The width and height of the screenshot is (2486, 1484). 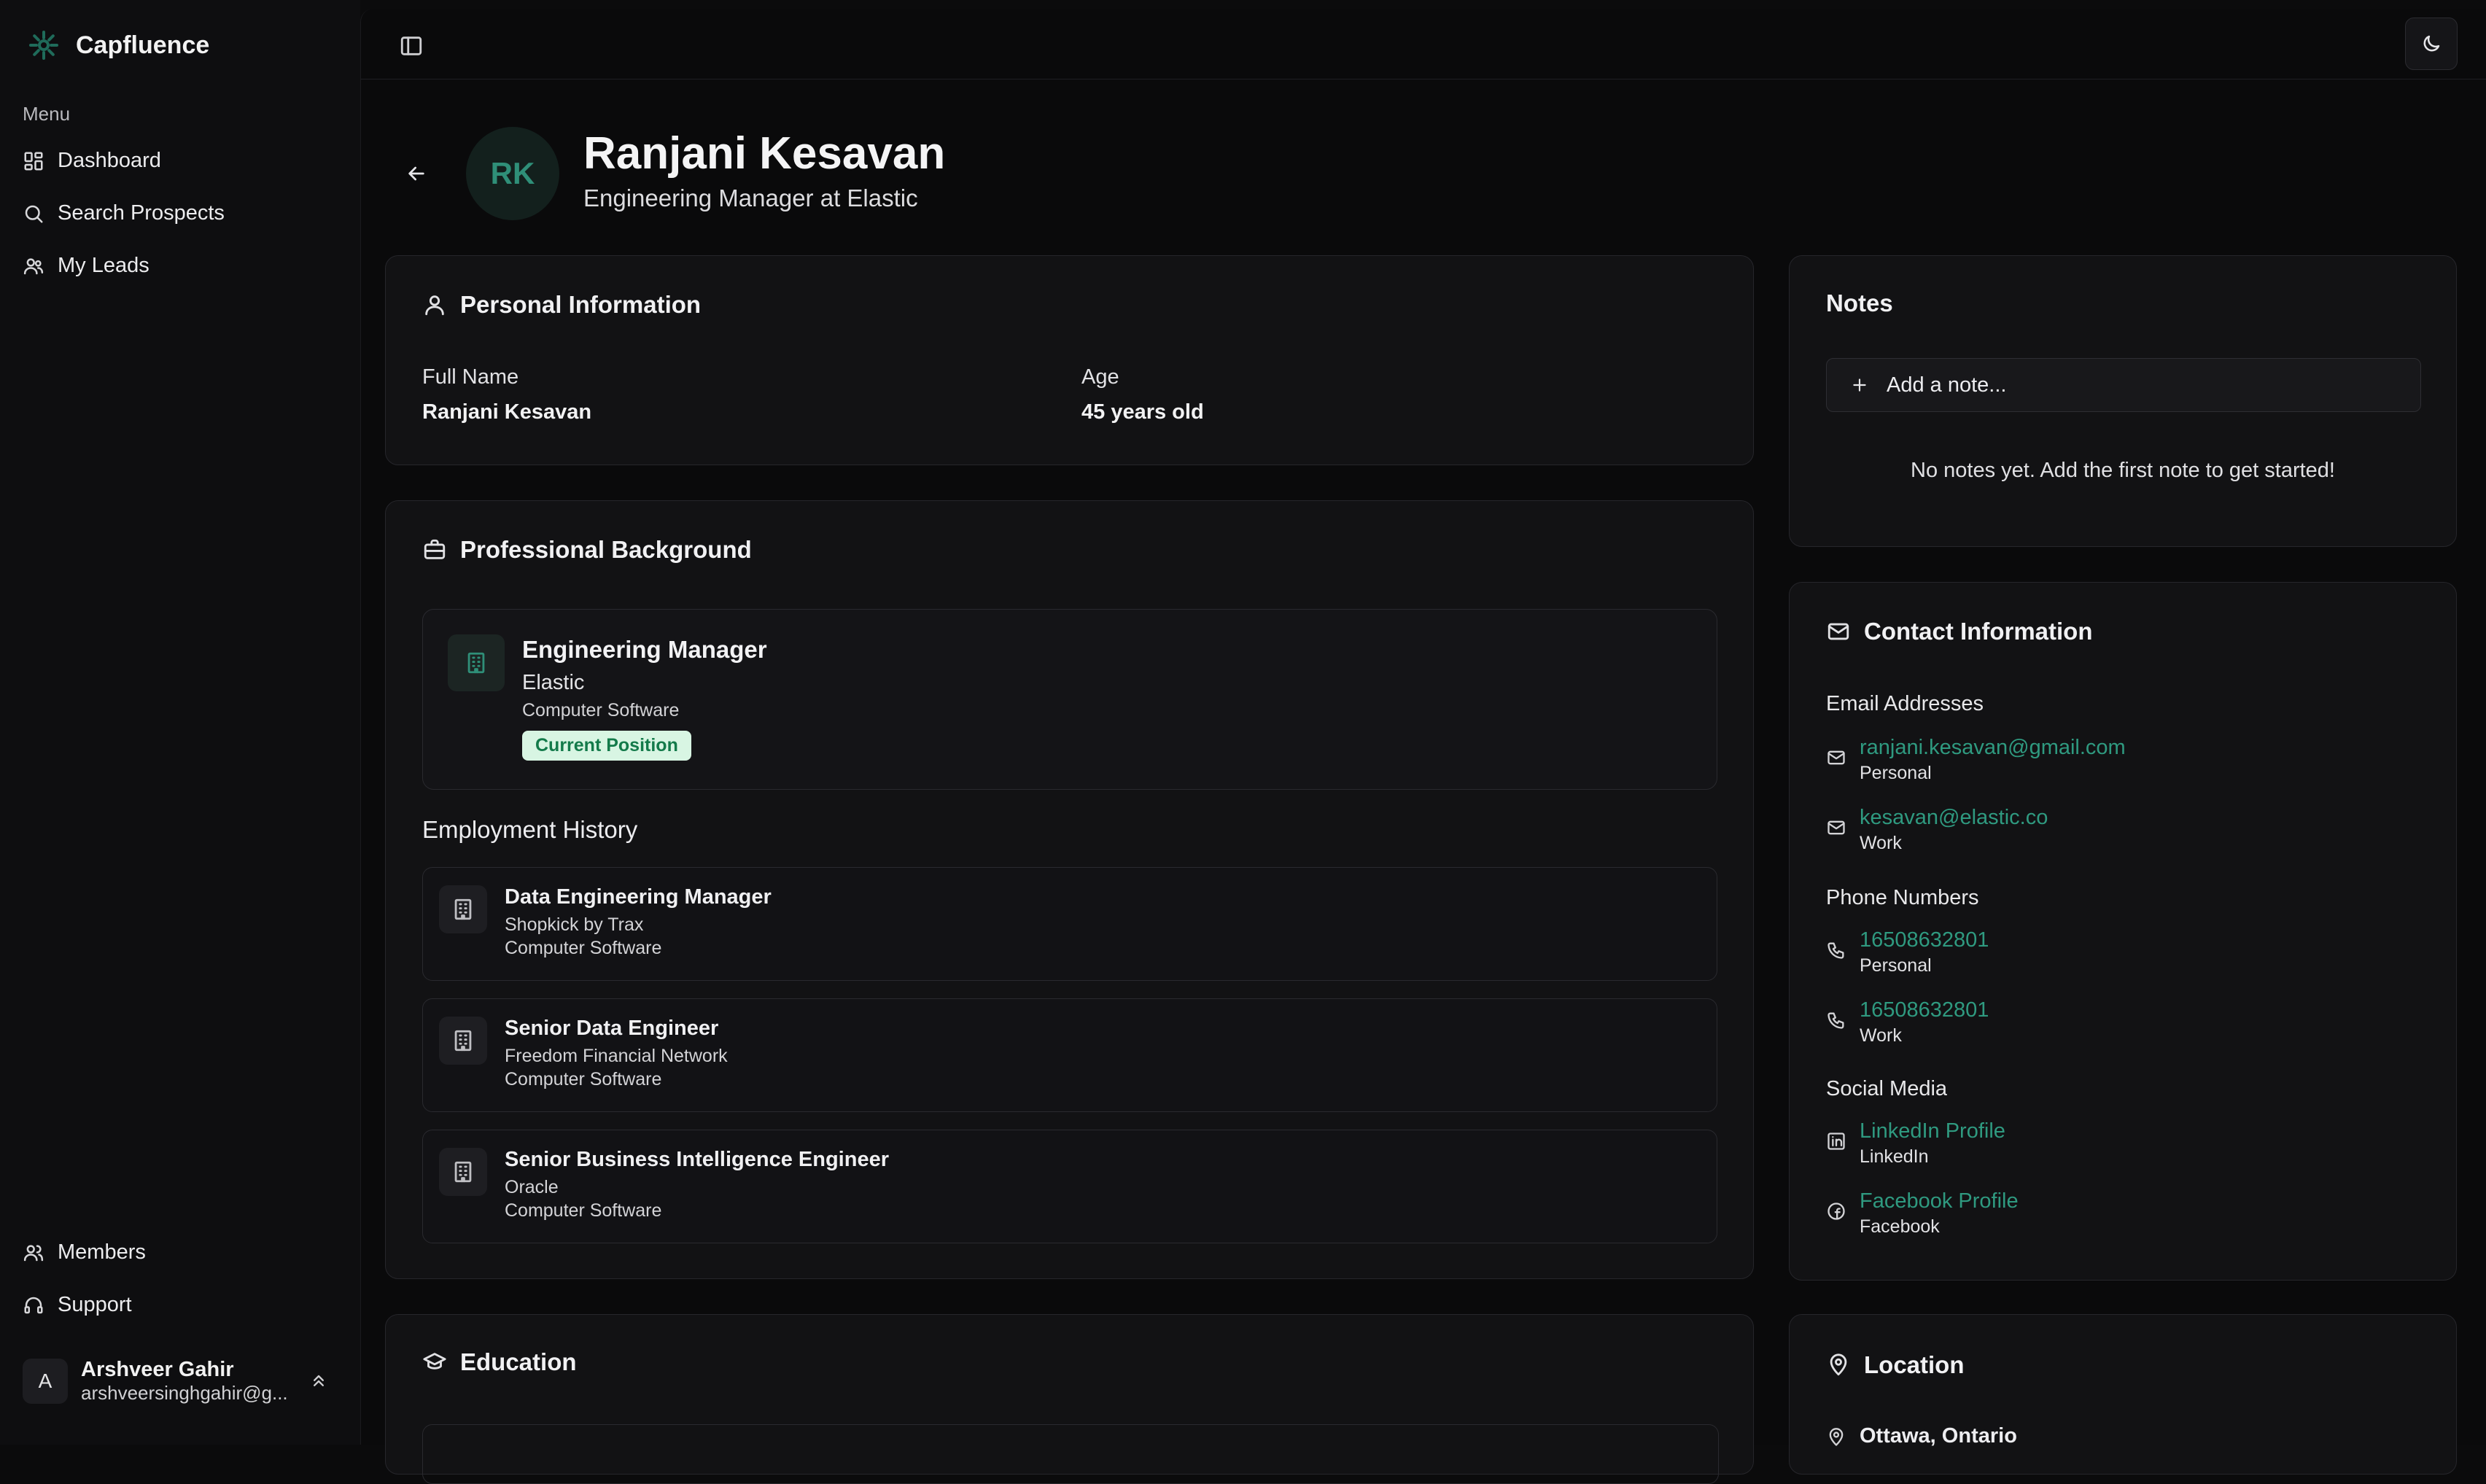 What do you see at coordinates (1859, 303) in the screenshot?
I see `notes-title: Notes` at bounding box center [1859, 303].